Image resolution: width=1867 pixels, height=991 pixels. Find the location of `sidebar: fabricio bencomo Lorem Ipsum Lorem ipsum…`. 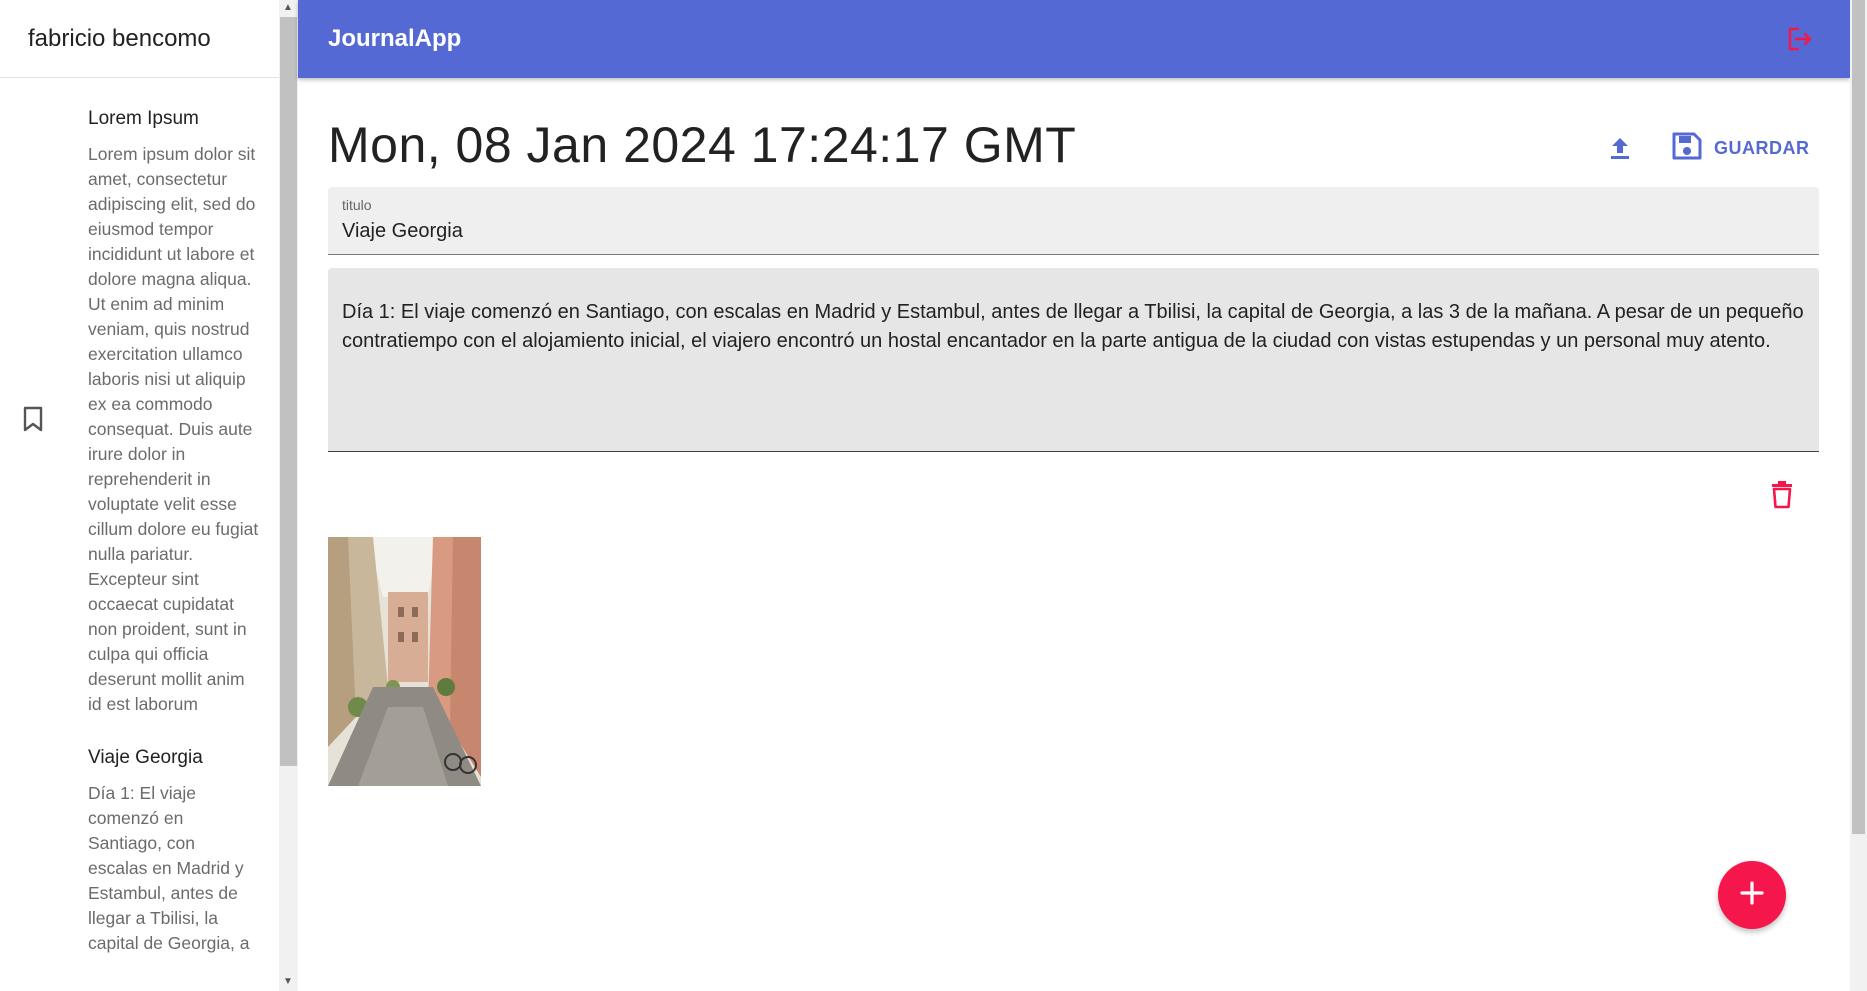

sidebar: fabricio bencomo Lorem Ipsum Lorem ipsum… is located at coordinates (139, 495).